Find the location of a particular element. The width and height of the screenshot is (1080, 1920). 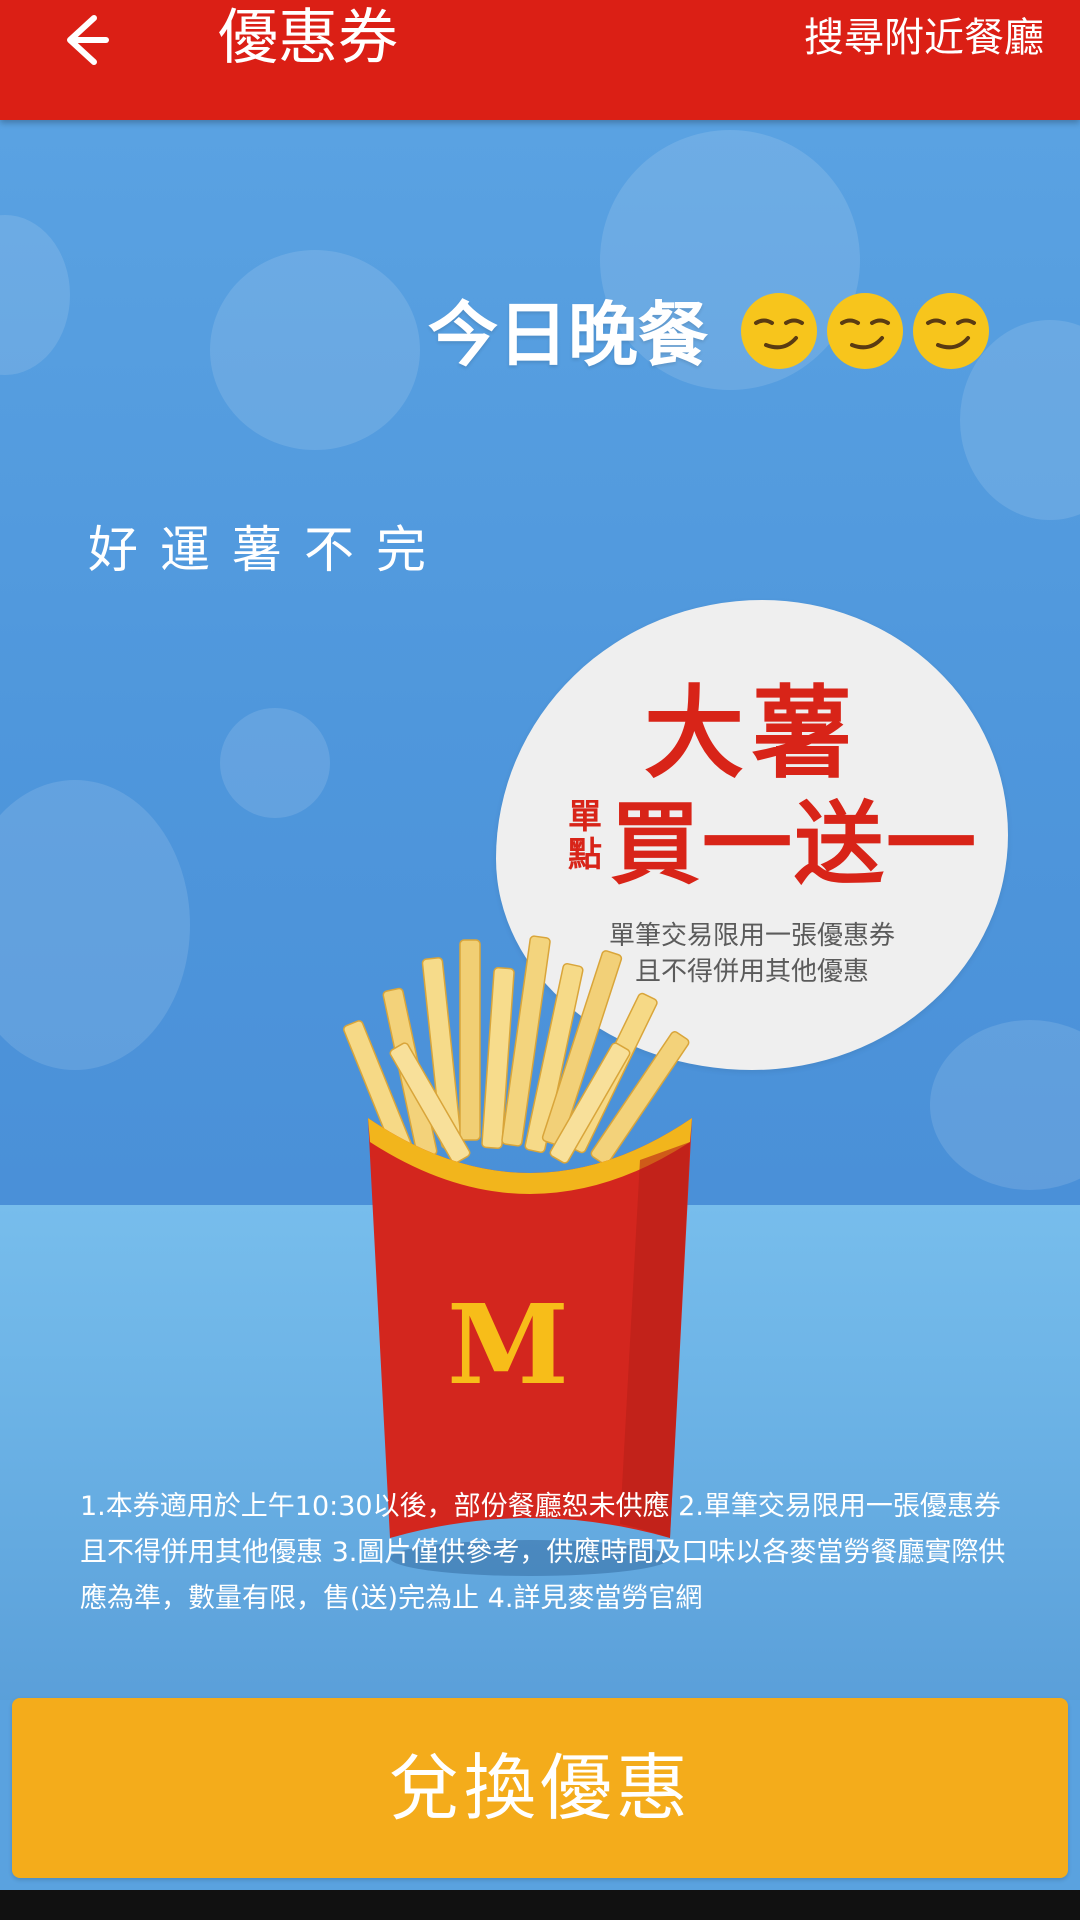

arrow-left-icon is located at coordinates (88, 40).